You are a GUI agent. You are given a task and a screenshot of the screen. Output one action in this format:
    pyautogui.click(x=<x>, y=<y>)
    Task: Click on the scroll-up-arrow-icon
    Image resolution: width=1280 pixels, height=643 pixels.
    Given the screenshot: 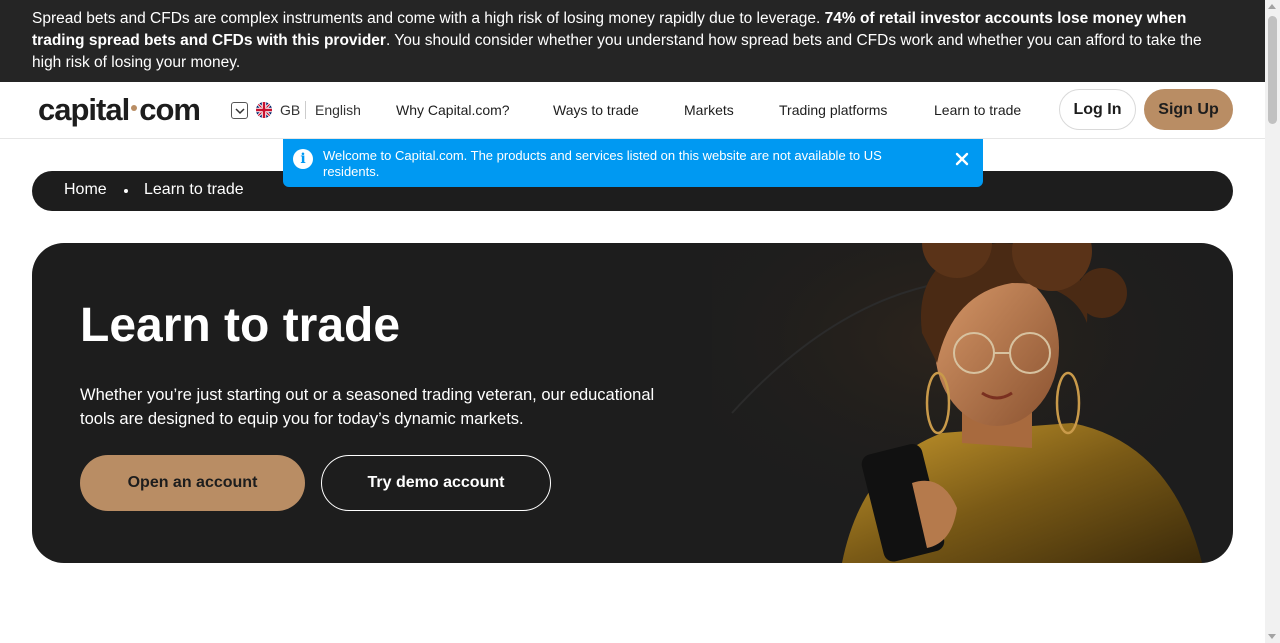 What is the action you would take?
    pyautogui.click(x=1272, y=6)
    